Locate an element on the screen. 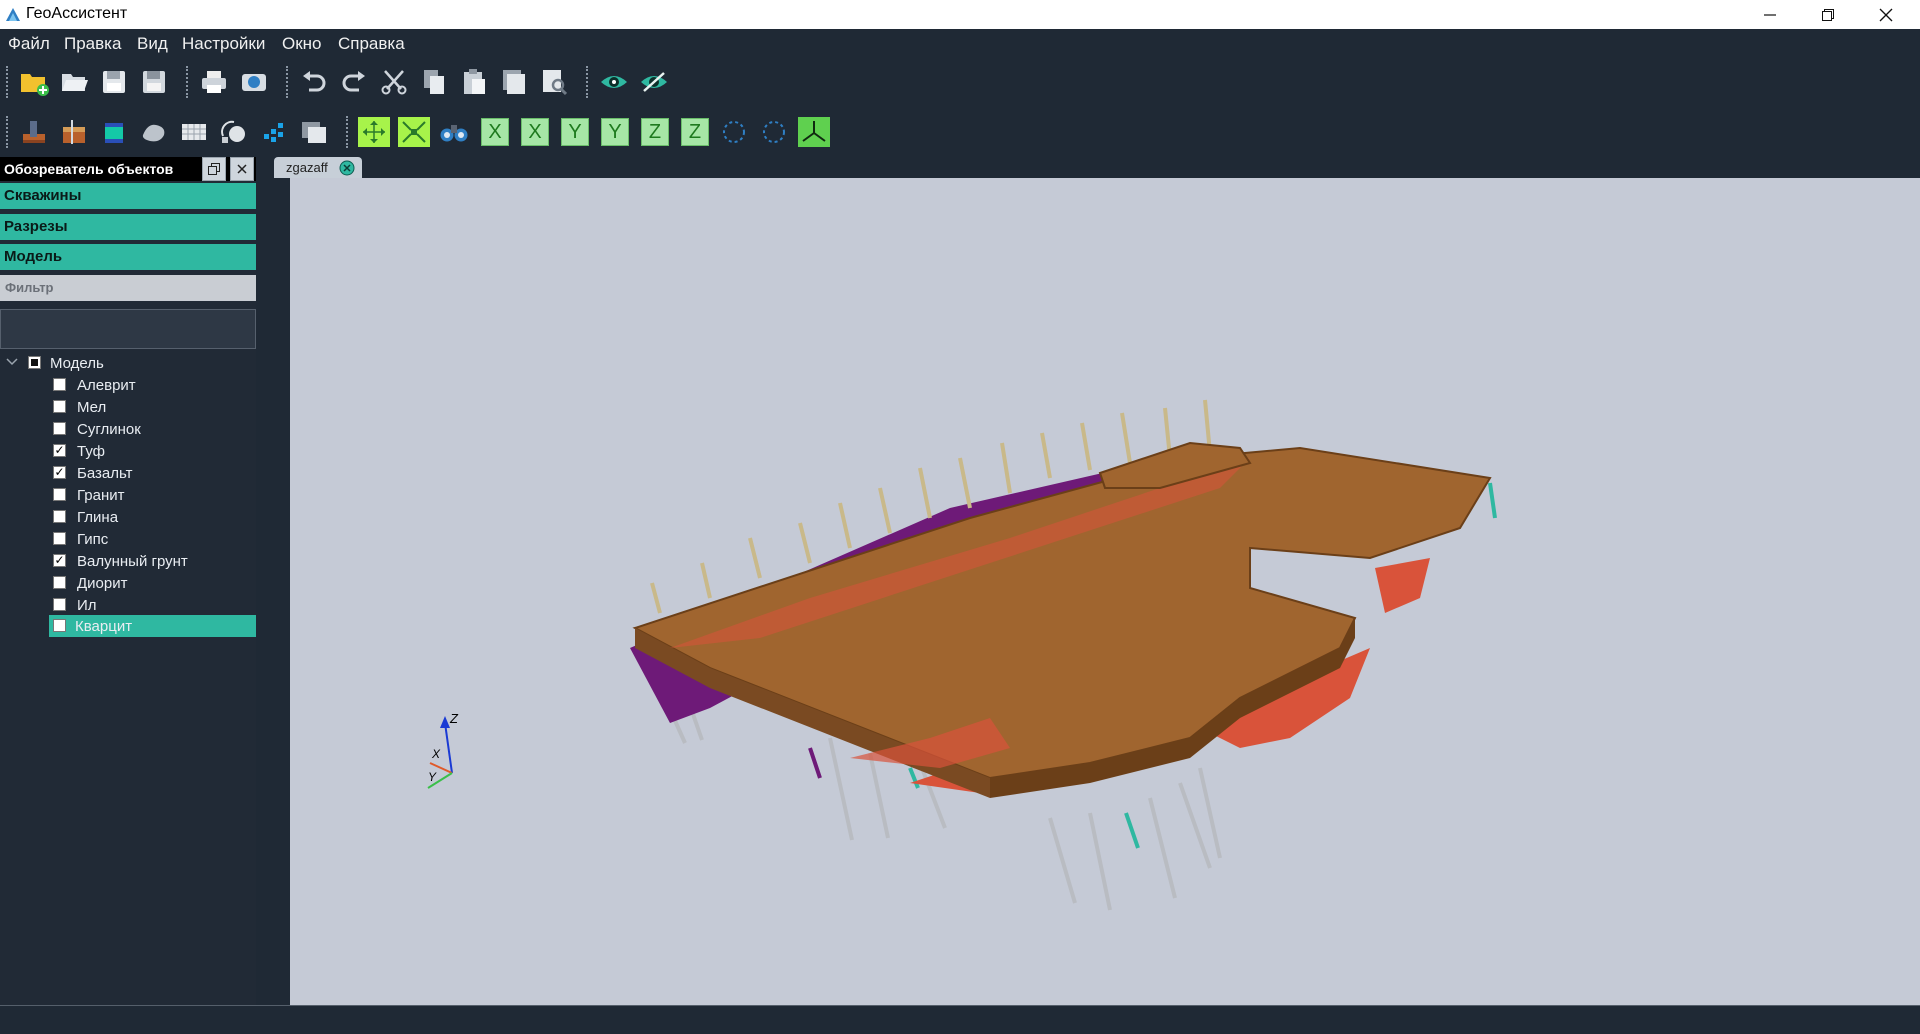  model-checkbox is located at coordinates (34, 362).